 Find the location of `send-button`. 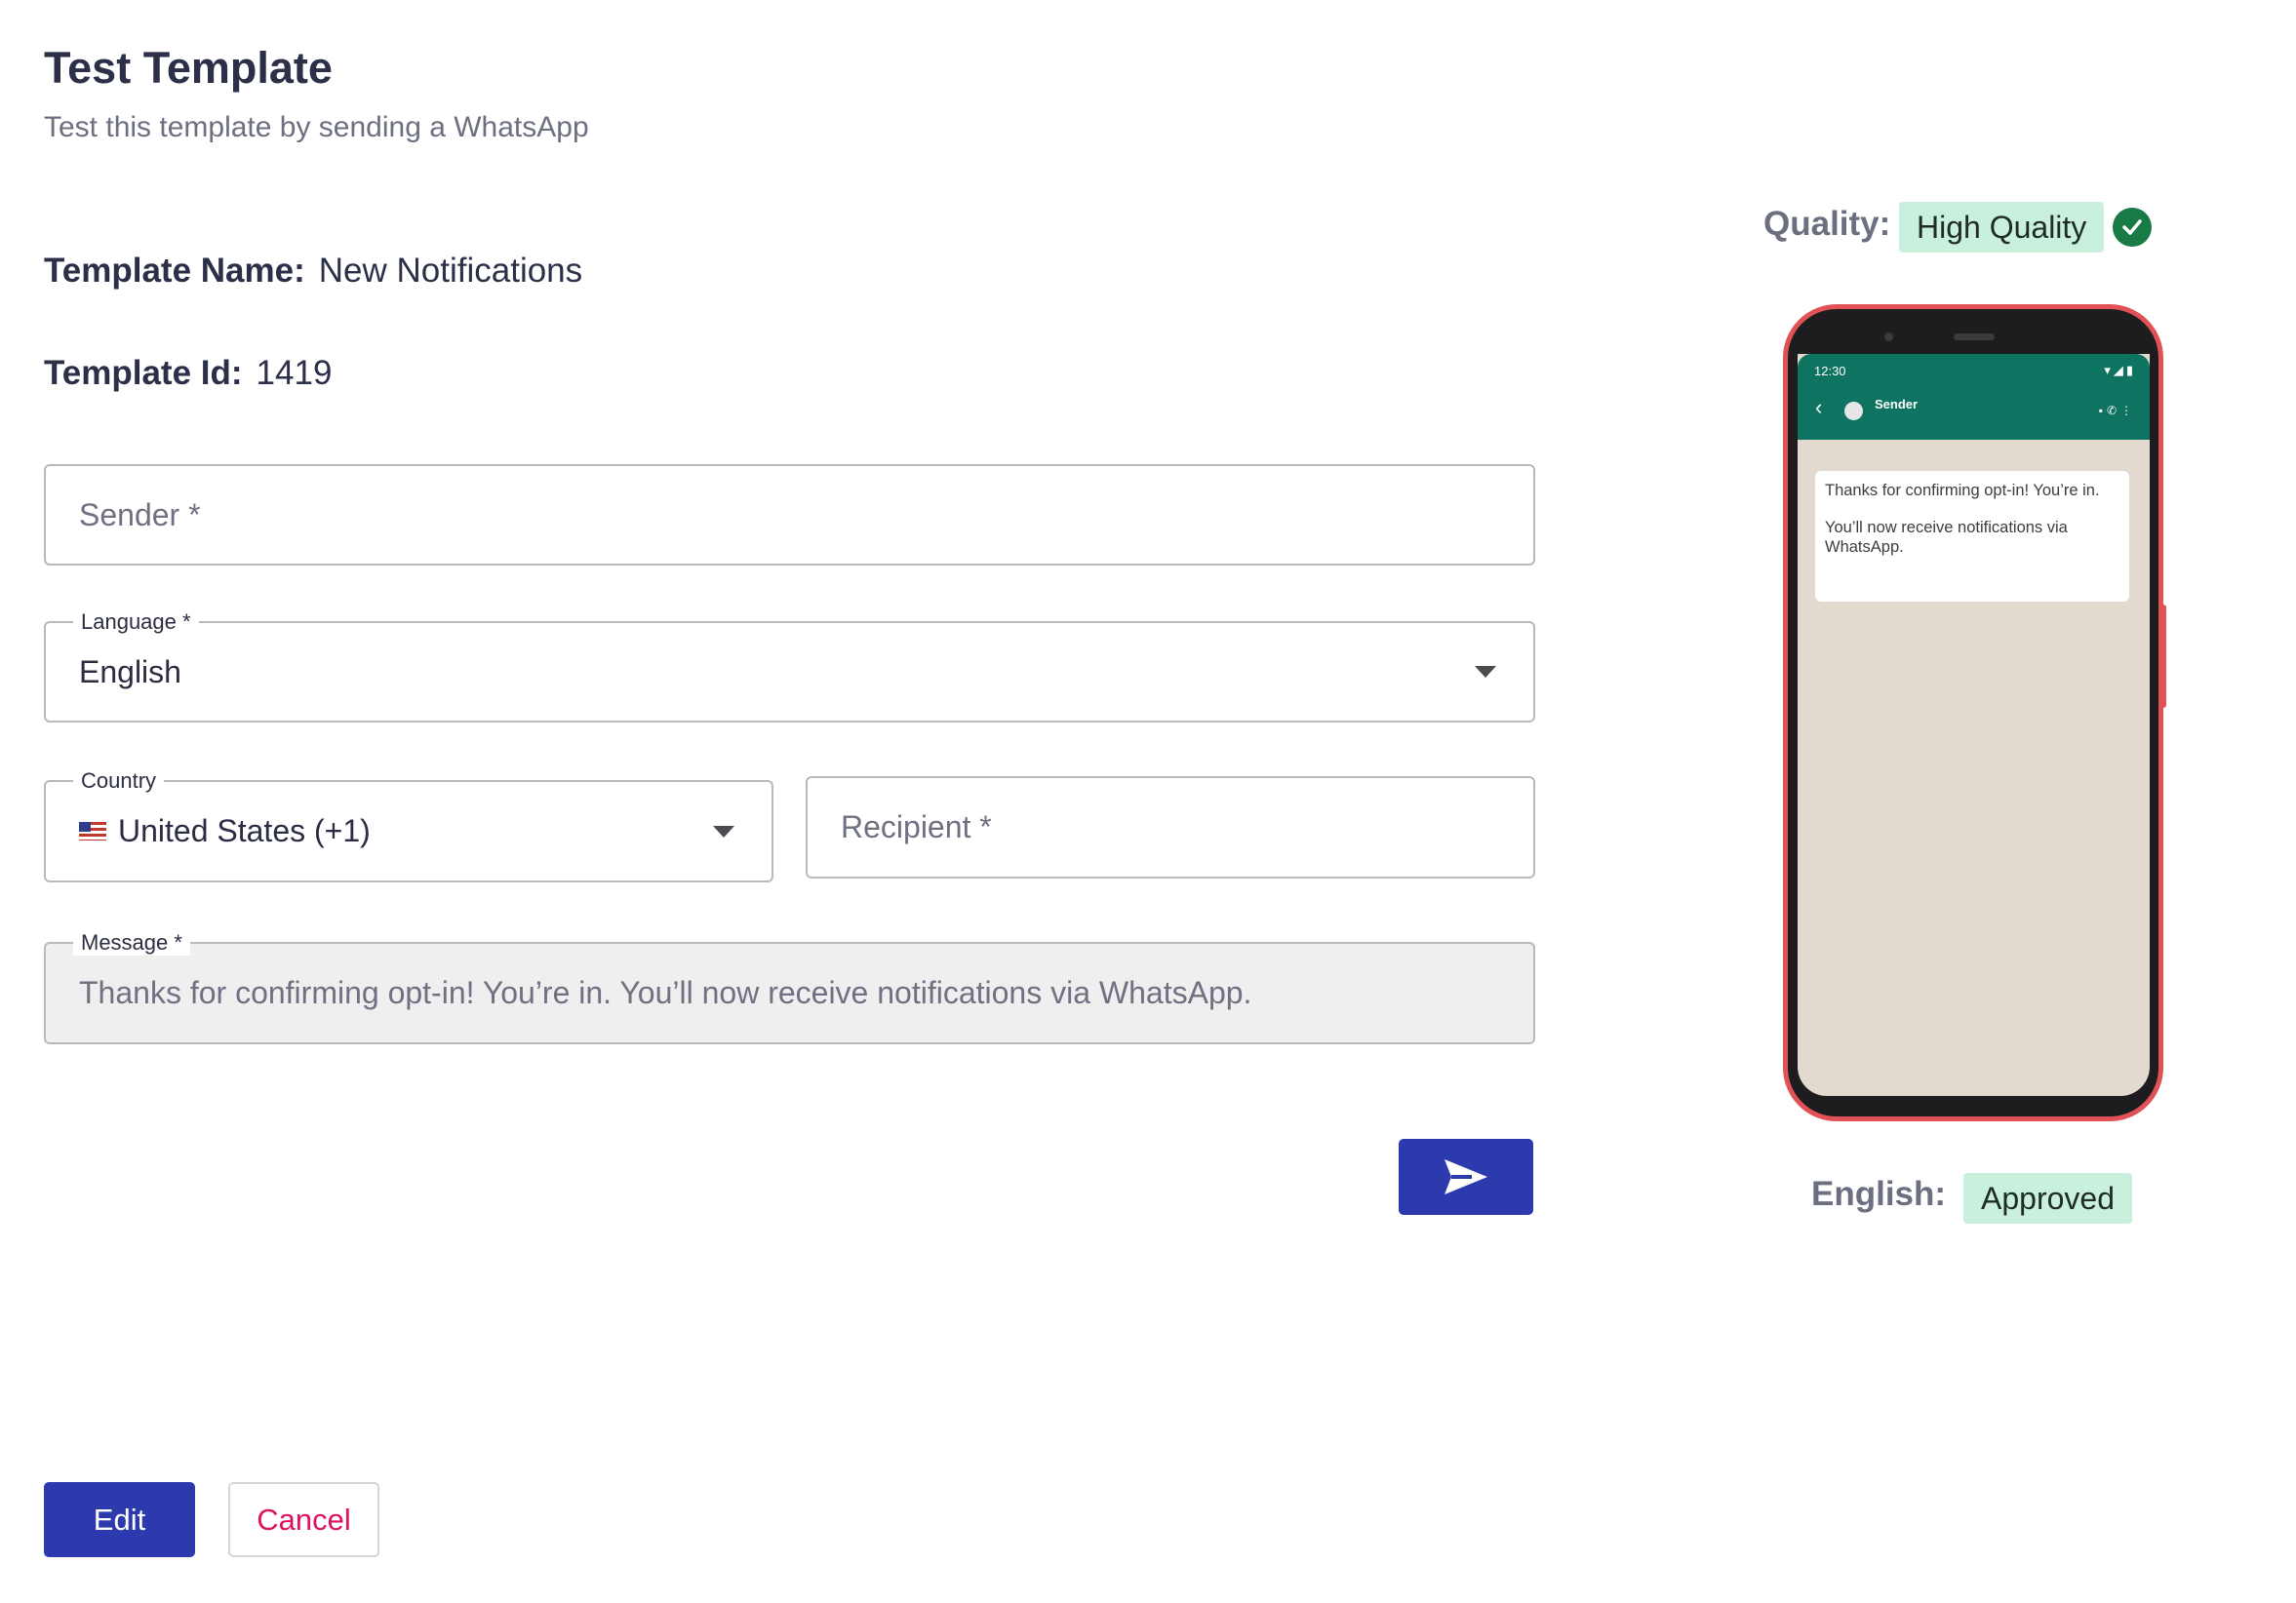

send-button is located at coordinates (1466, 1177).